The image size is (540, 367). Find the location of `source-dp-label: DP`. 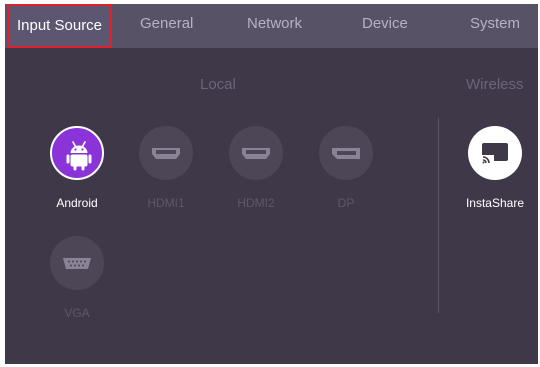

source-dp-label: DP is located at coordinates (346, 203).